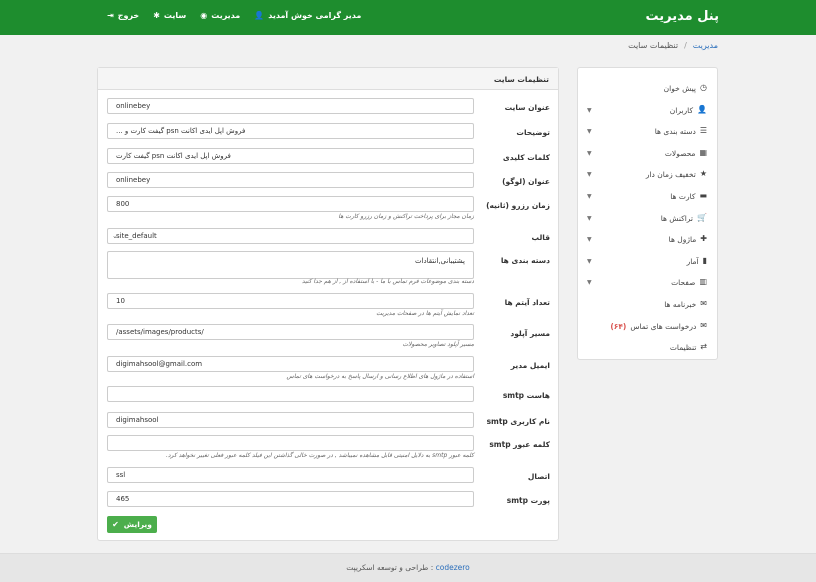 This screenshot has height=582, width=816. What do you see at coordinates (390, 567) in the screenshot?
I see `footer-text: طراحی و توسعه اسکریپت :` at bounding box center [390, 567].